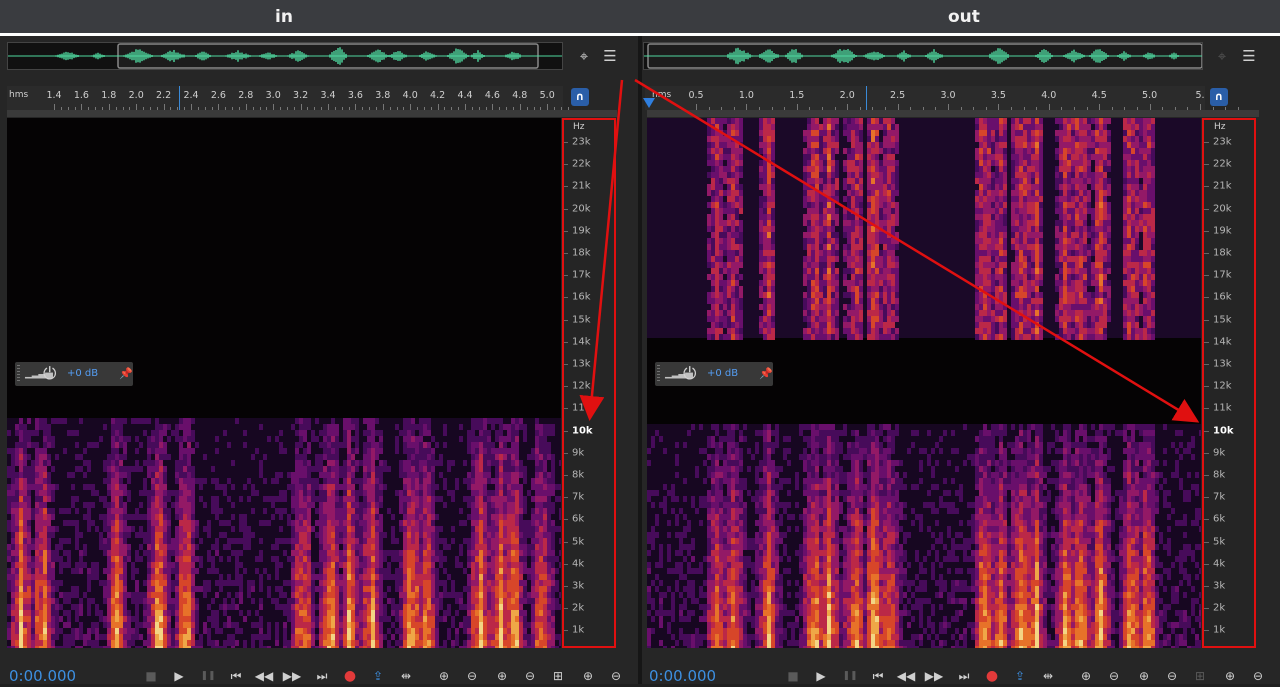 This screenshot has width=1280, height=687. What do you see at coordinates (52, 374) in the screenshot?
I see `power-knob-icon: ⏻` at bounding box center [52, 374].